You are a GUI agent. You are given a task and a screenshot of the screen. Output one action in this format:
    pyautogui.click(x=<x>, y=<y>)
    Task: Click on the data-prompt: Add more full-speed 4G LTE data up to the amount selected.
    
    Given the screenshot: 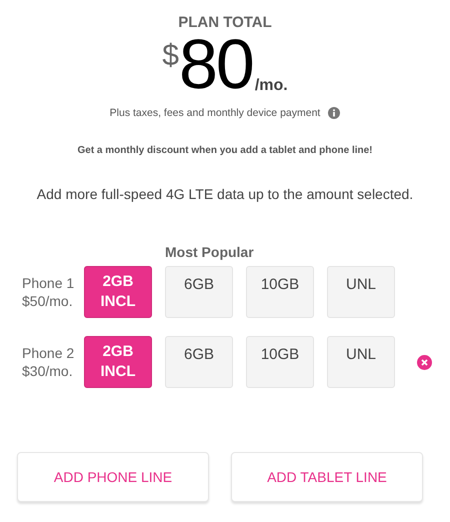 What is the action you would take?
    pyautogui.click(x=225, y=194)
    